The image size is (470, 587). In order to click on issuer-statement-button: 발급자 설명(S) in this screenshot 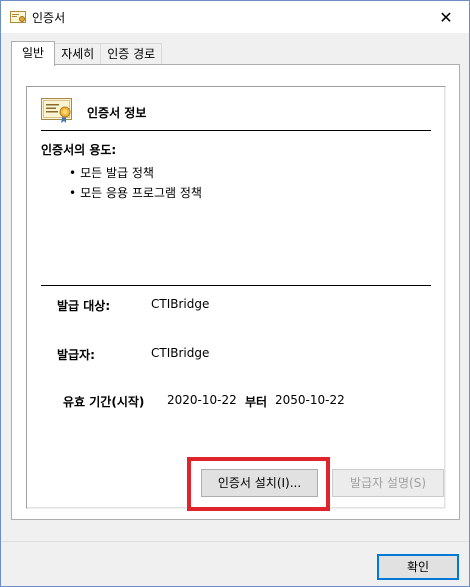, I will do `click(388, 483)`.